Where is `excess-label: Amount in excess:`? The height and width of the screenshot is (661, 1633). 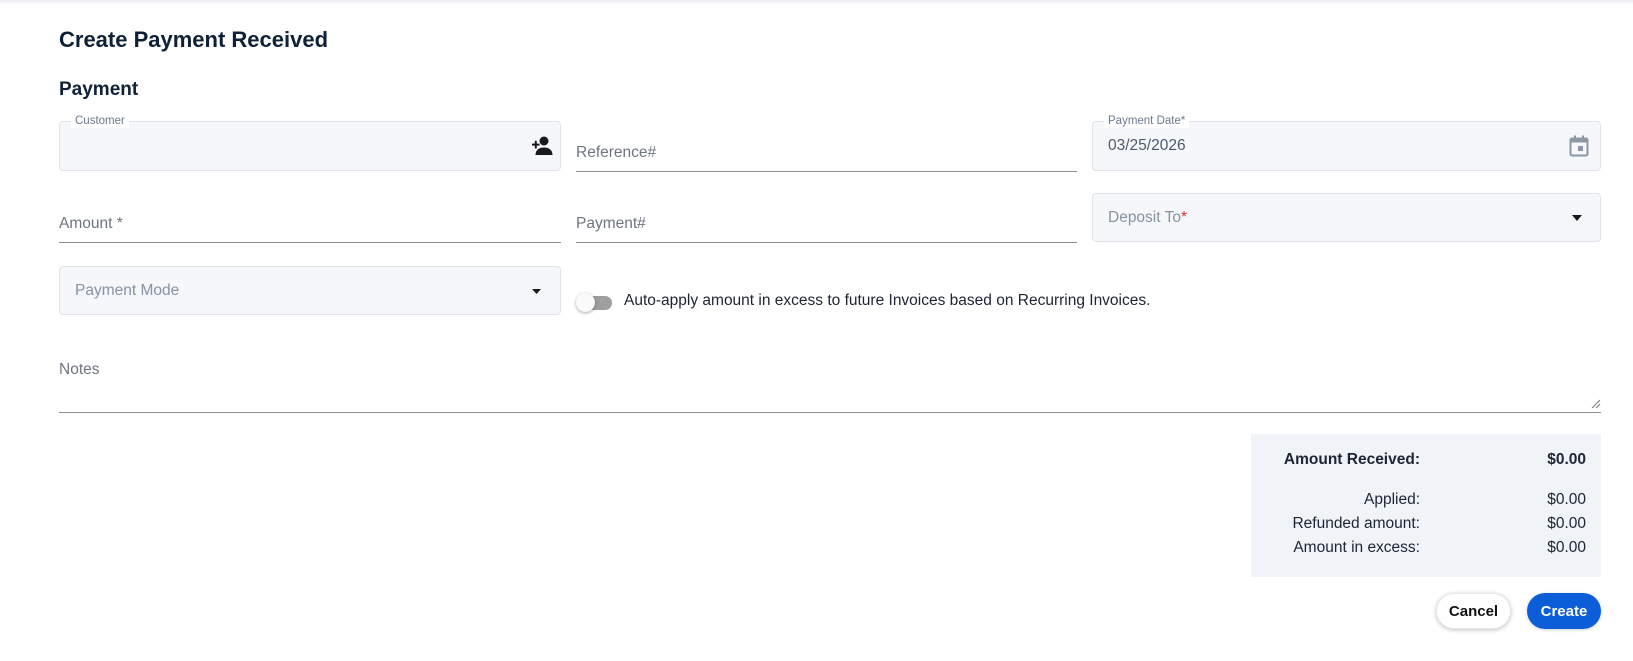 excess-label: Amount in excess: is located at coordinates (1356, 547).